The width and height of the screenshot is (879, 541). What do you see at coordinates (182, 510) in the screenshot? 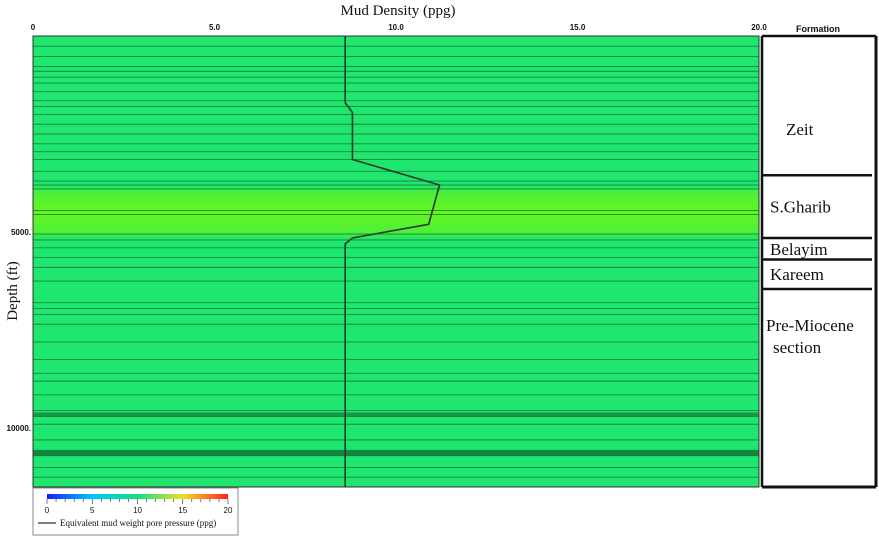
I see `colorbar-tick-label: 15` at bounding box center [182, 510].